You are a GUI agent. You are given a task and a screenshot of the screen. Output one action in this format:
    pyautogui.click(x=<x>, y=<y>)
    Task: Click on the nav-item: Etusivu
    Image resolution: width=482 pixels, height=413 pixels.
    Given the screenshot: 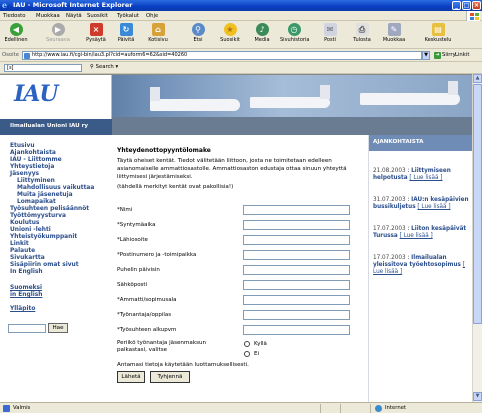 What is the action you would take?
    pyautogui.click(x=22, y=146)
    